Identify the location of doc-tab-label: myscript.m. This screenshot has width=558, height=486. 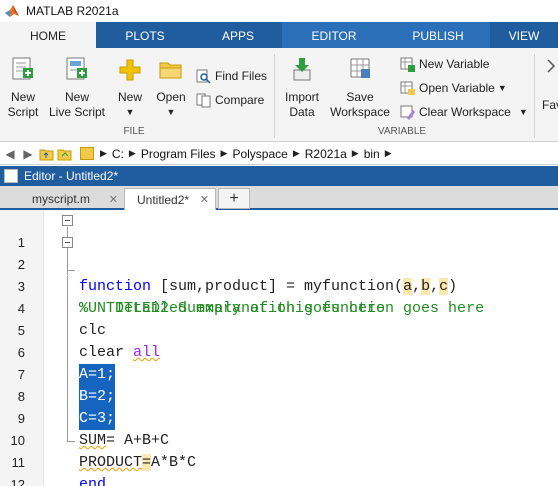
(61, 199).